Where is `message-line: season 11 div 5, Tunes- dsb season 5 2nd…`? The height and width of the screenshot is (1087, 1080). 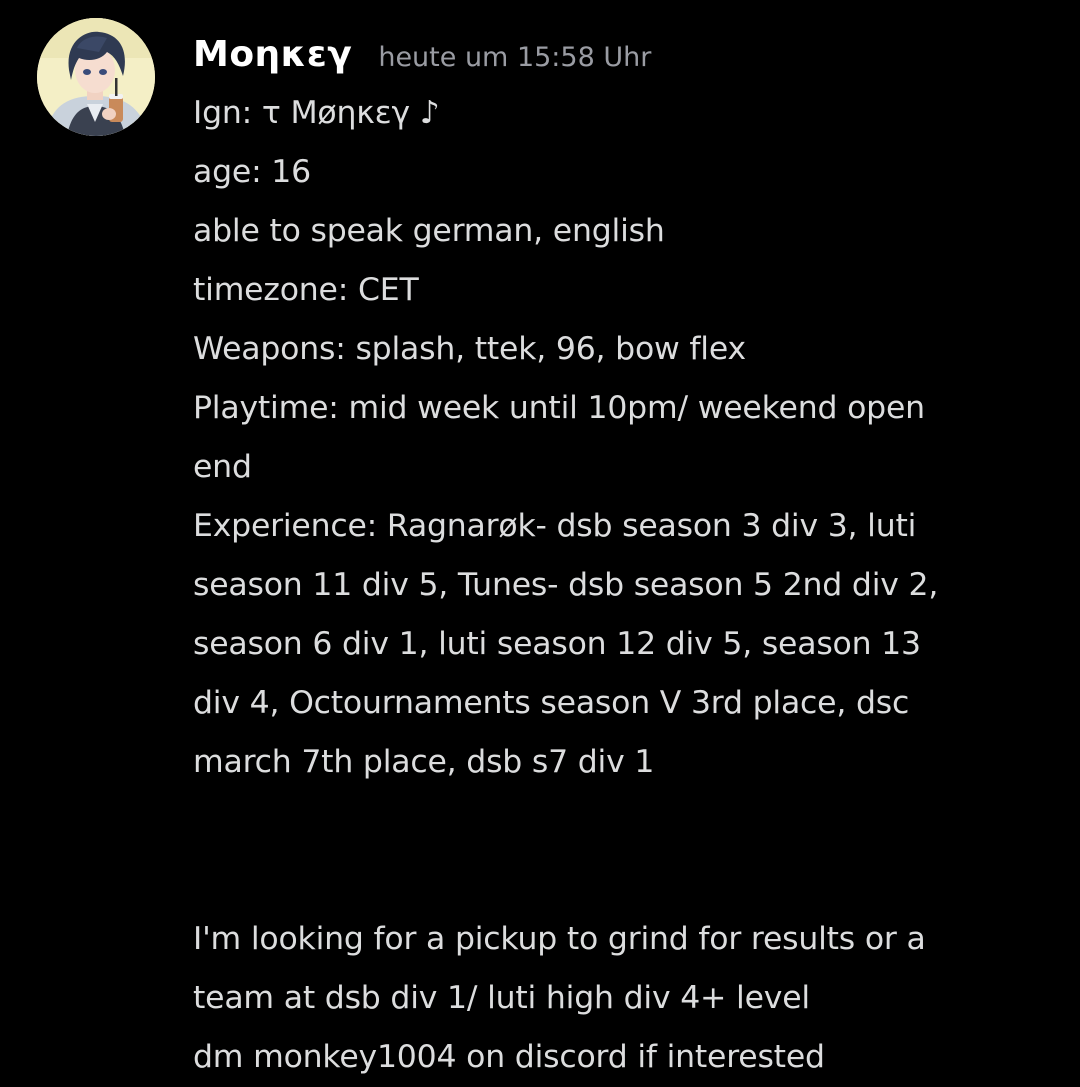
message-line: season 11 div 5, Tunes- dsb season 5 2nd… is located at coordinates (566, 585).